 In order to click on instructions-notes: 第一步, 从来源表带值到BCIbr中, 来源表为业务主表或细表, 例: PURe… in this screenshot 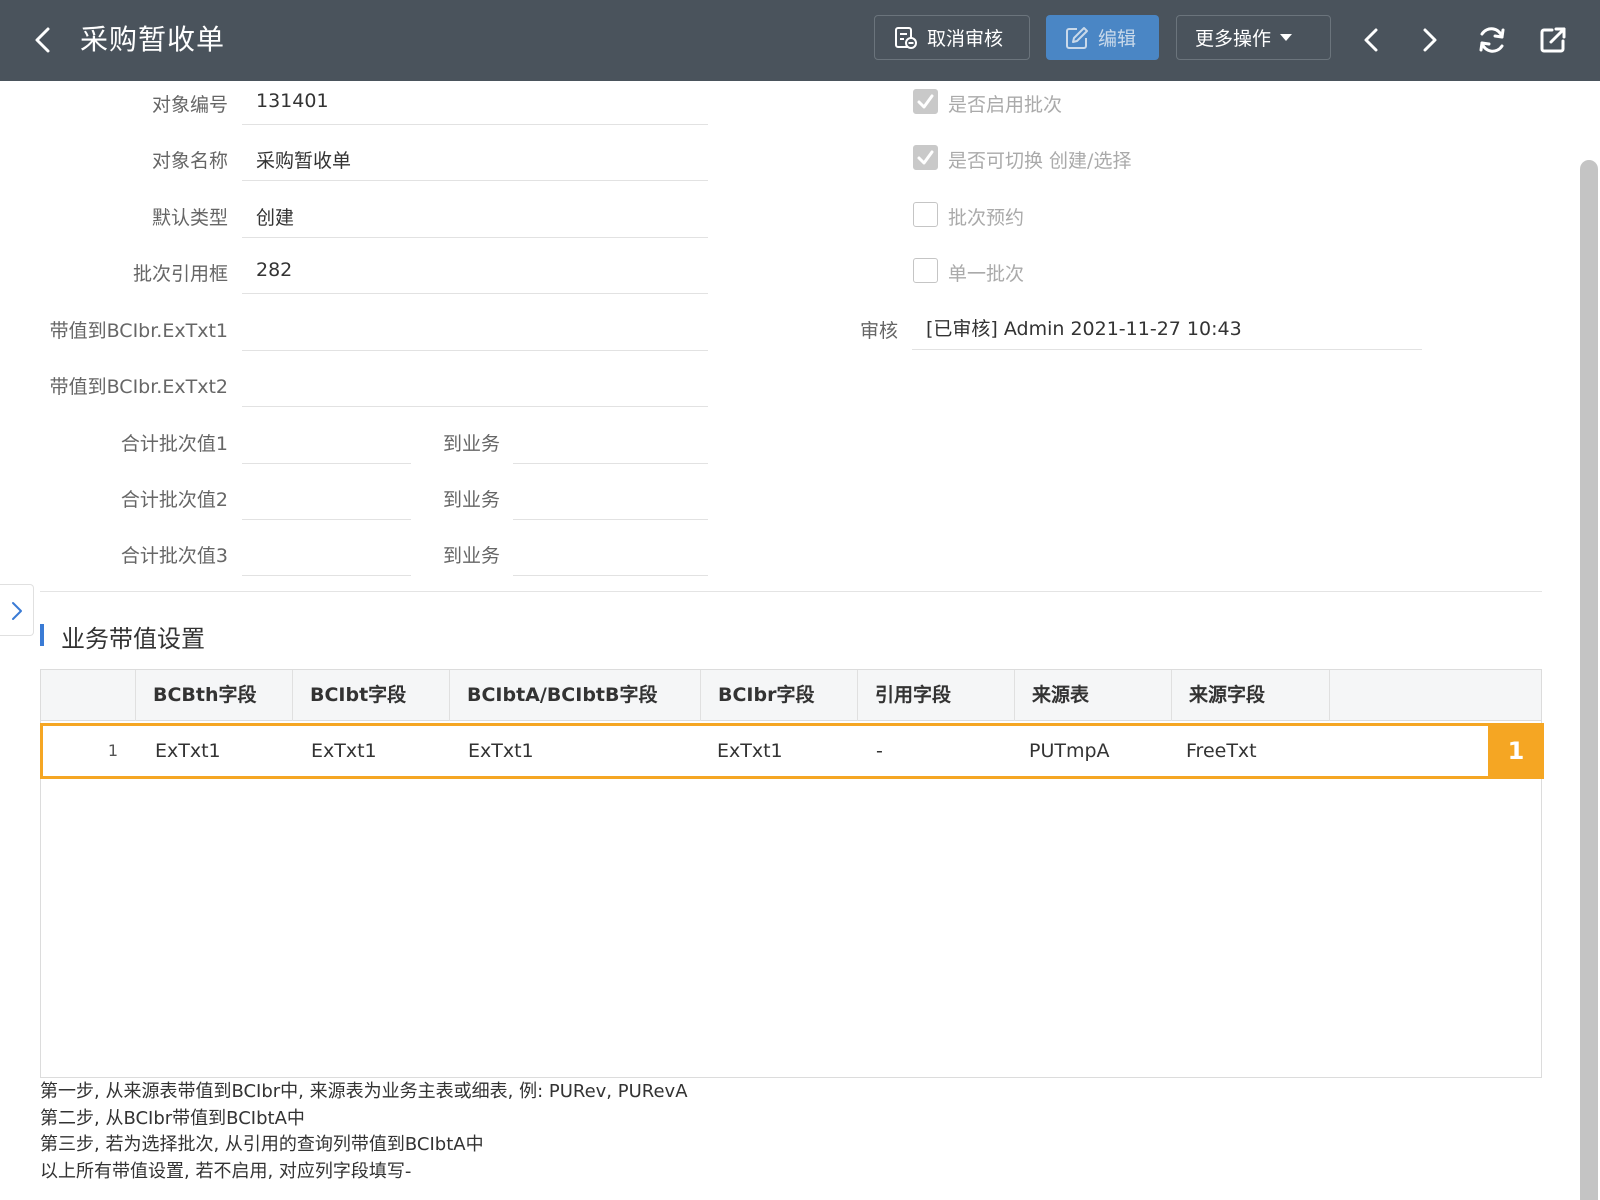, I will do `click(364, 1132)`.